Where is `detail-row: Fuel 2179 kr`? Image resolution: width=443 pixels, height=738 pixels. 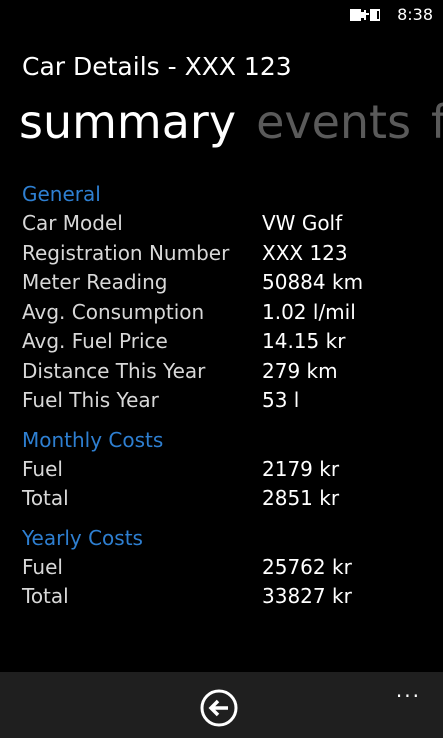 detail-row: Fuel 2179 kr is located at coordinates (232, 470).